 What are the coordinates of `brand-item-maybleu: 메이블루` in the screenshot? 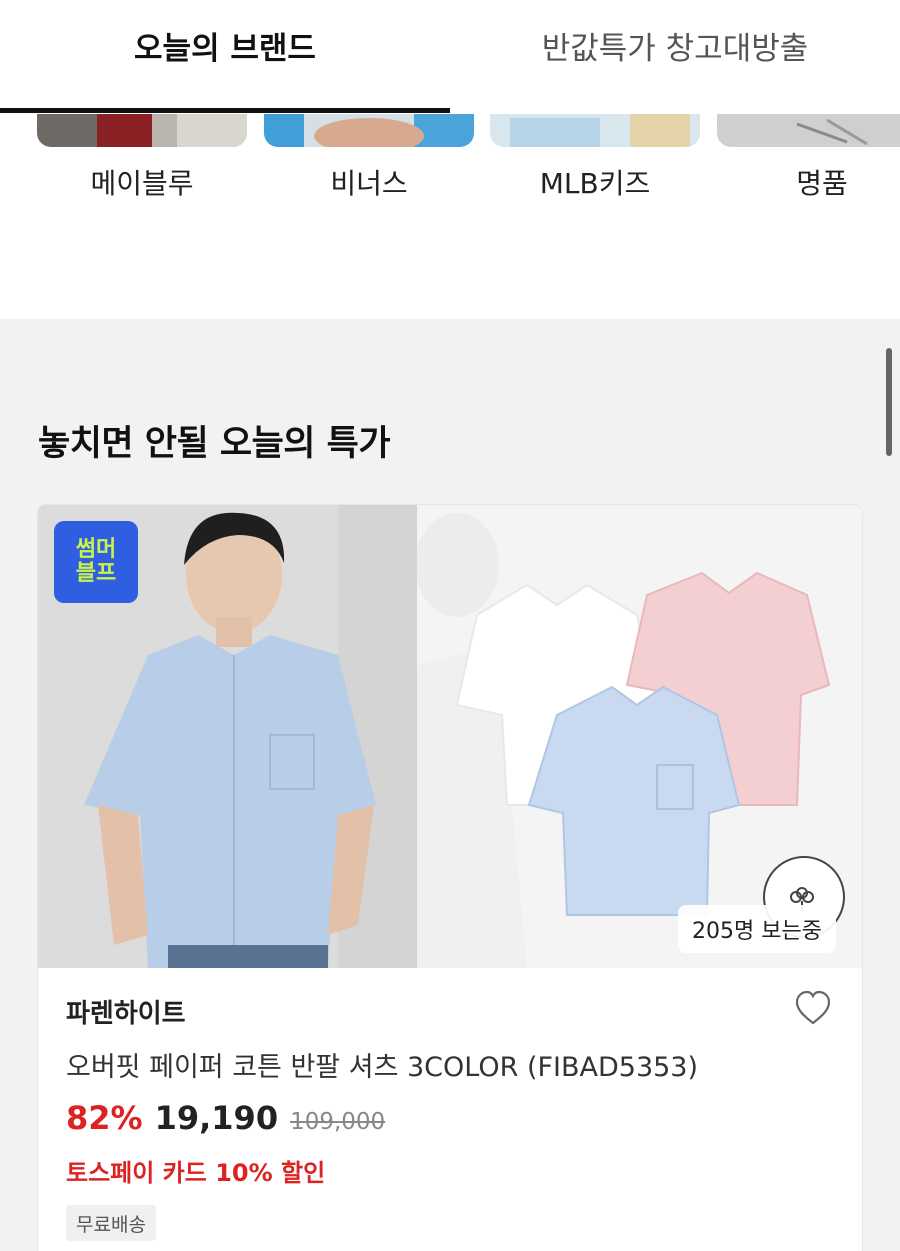 It's located at (142, 169).